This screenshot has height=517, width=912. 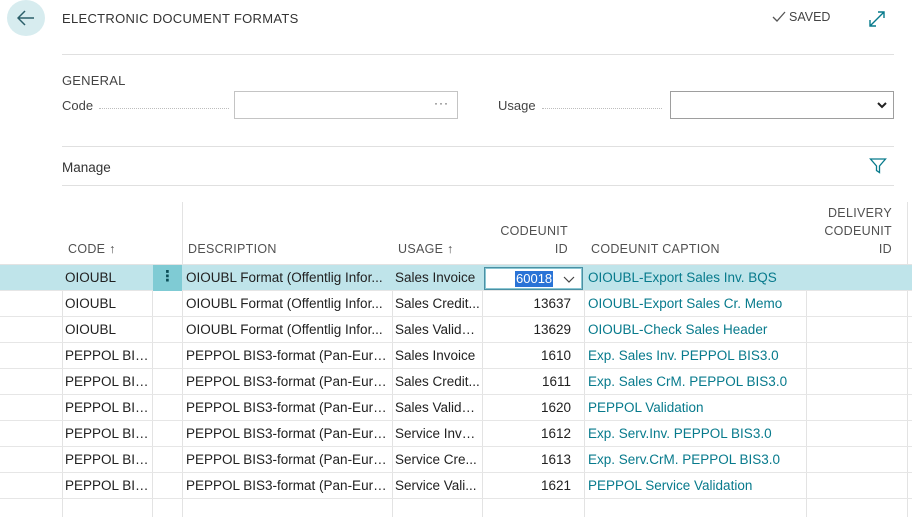 I want to click on usage-label: Usage, so click(x=517, y=105).